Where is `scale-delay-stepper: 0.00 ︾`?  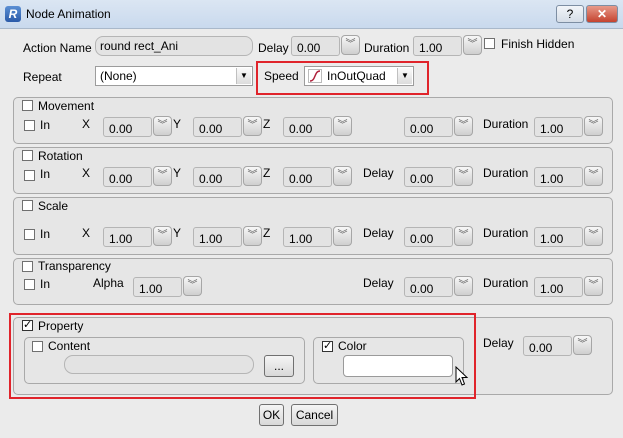 scale-delay-stepper: 0.00 ︾ is located at coordinates (440, 237).